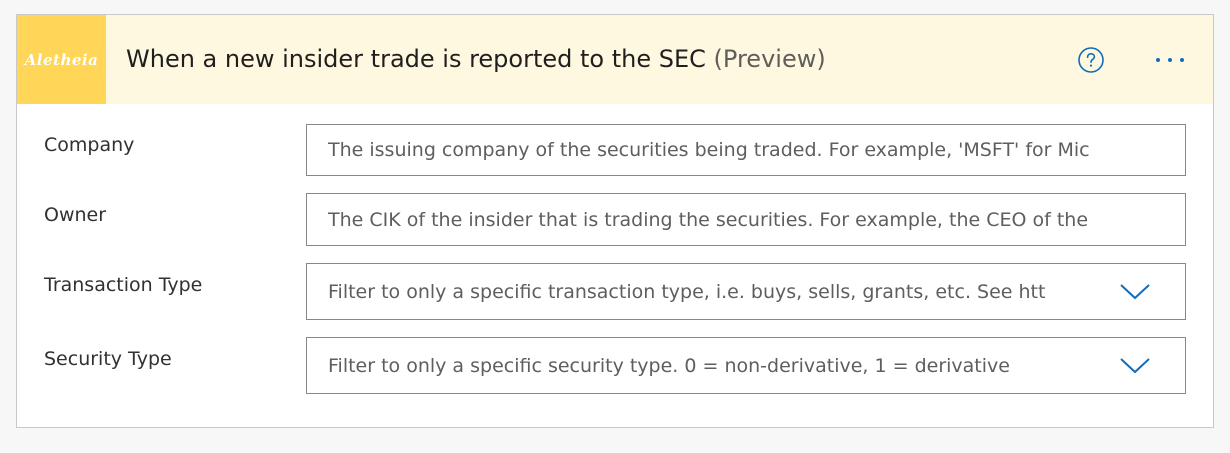  I want to click on security-type-label: Security Type, so click(108, 359).